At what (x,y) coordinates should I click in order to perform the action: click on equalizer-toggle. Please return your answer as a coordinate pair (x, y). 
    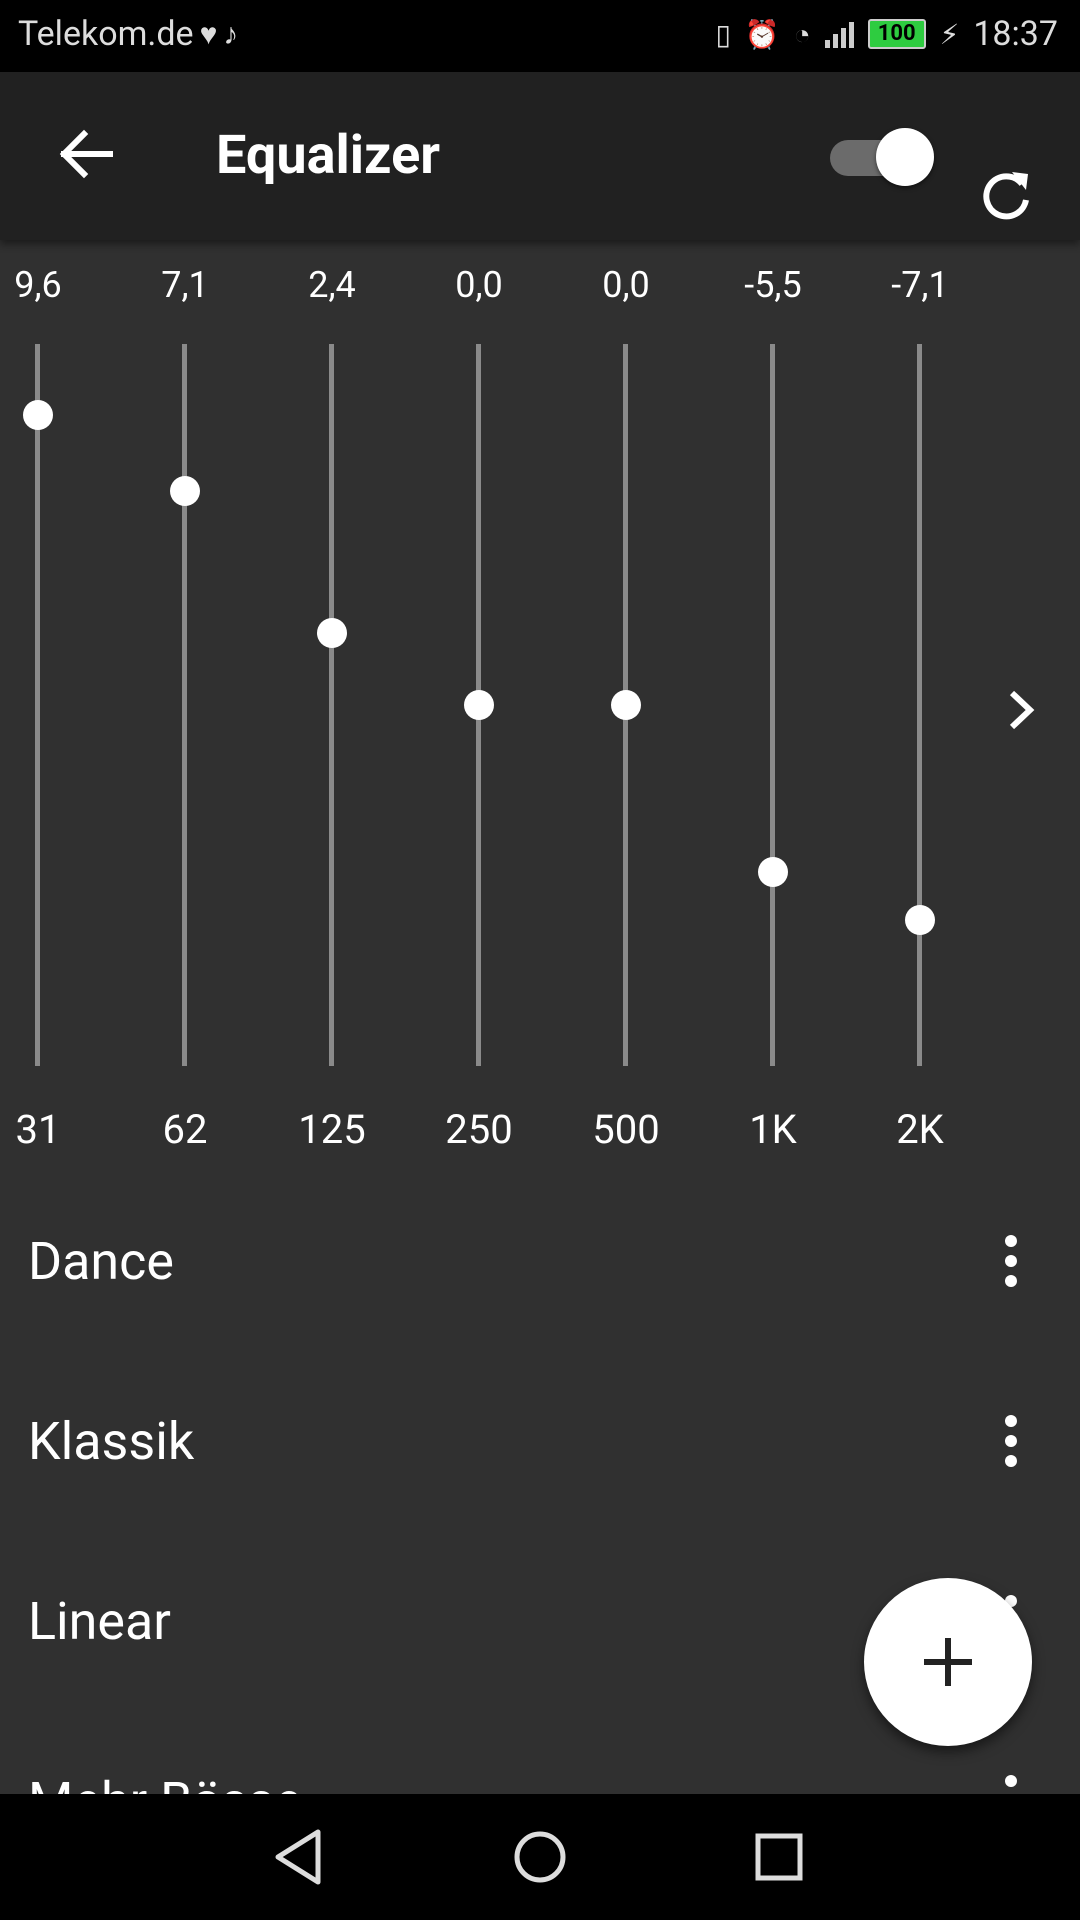
    Looking at the image, I should click on (882, 157).